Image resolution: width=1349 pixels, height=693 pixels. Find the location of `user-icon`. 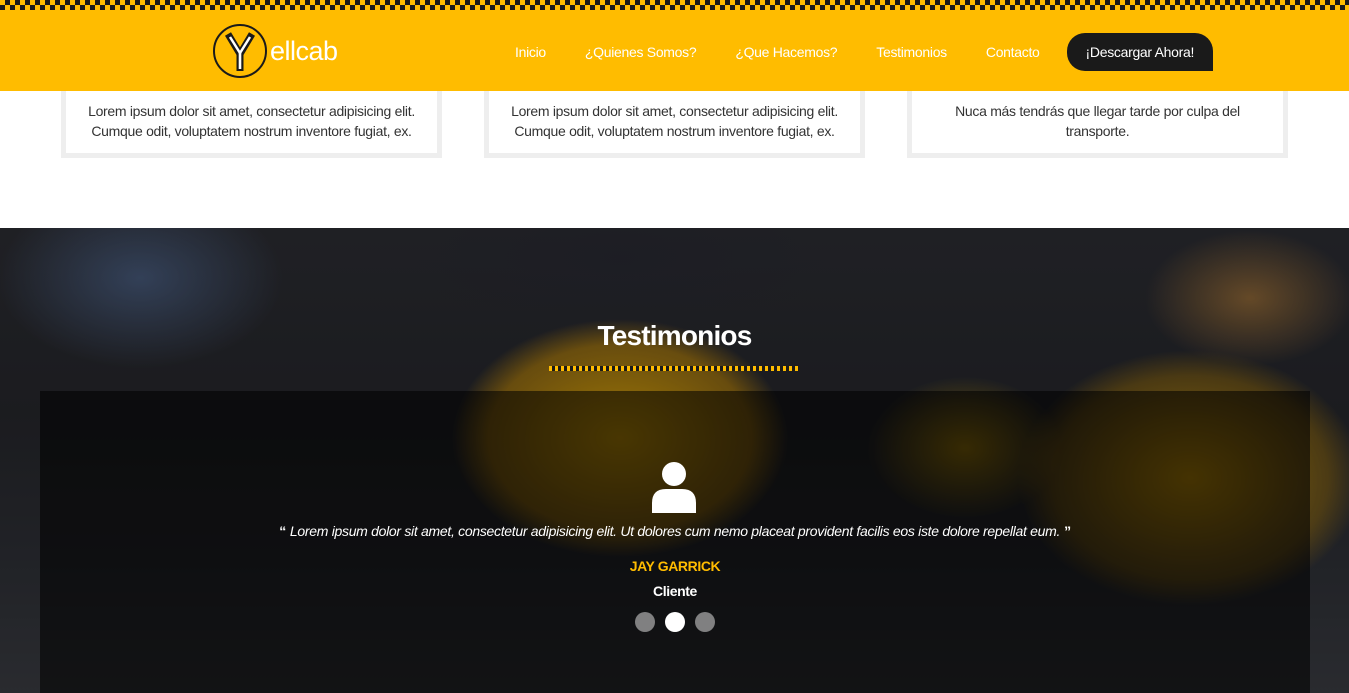

user-icon is located at coordinates (674, 487).